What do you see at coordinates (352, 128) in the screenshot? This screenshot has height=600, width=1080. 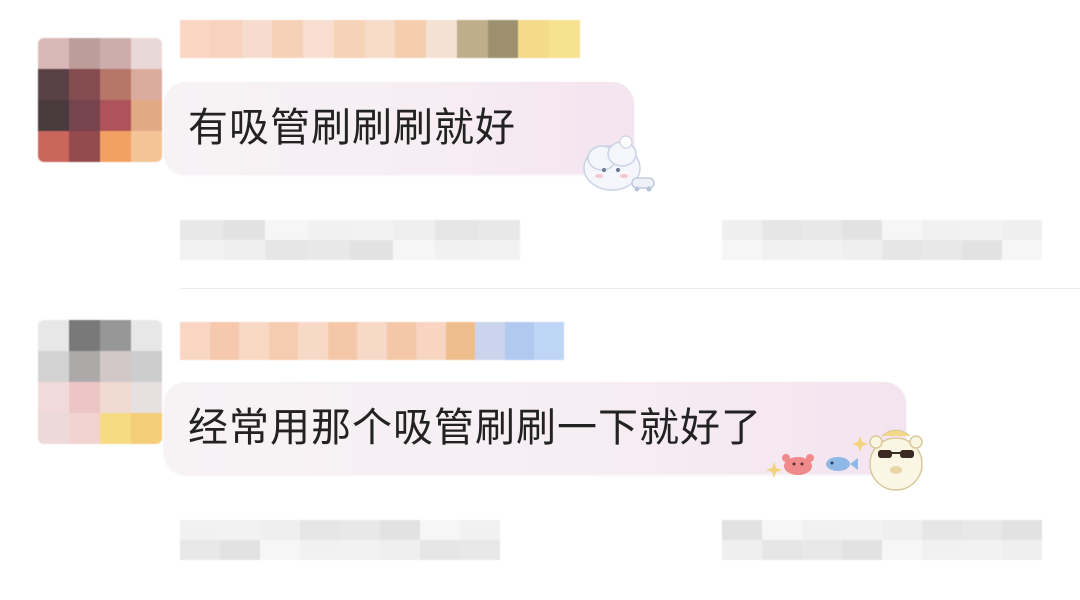 I see `comment-text: 有吸管刷刷刷就好` at bounding box center [352, 128].